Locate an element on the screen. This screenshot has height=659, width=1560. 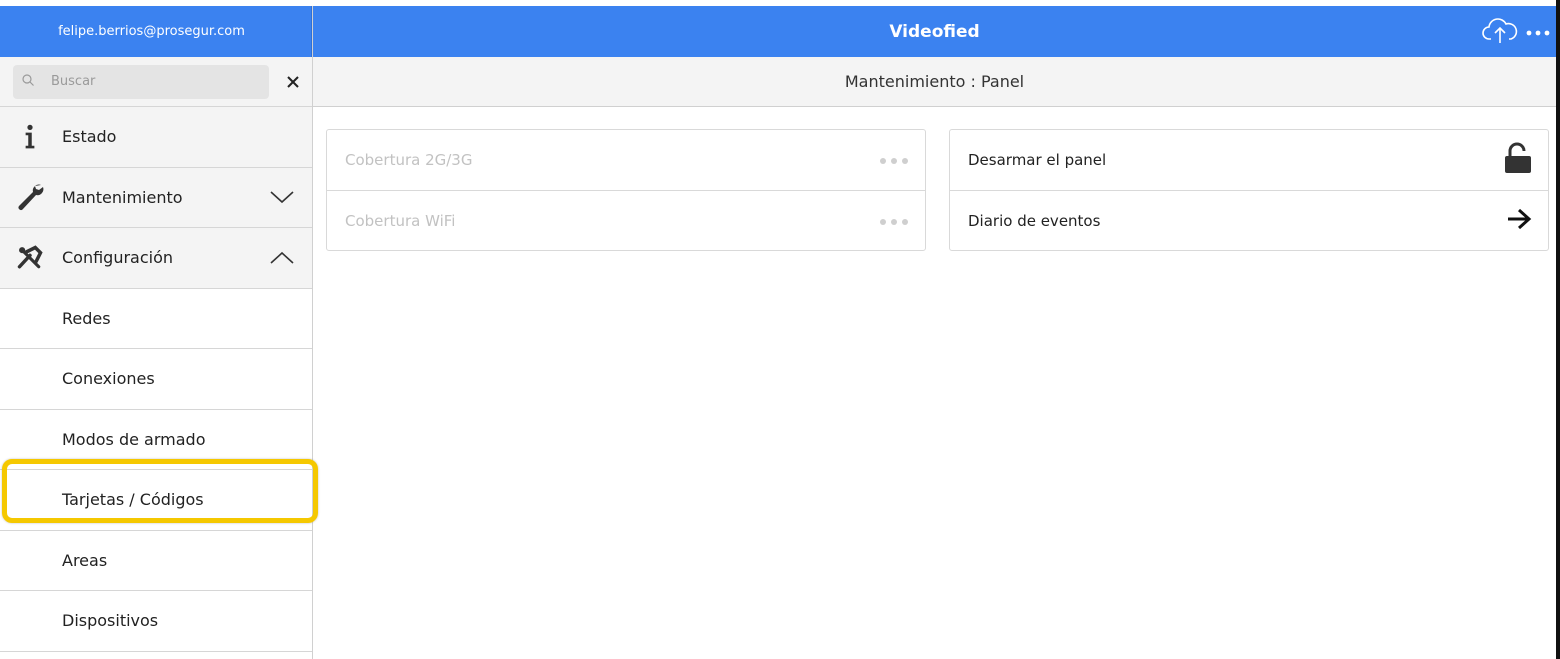
chevron-up-icon is located at coordinates (282, 258).